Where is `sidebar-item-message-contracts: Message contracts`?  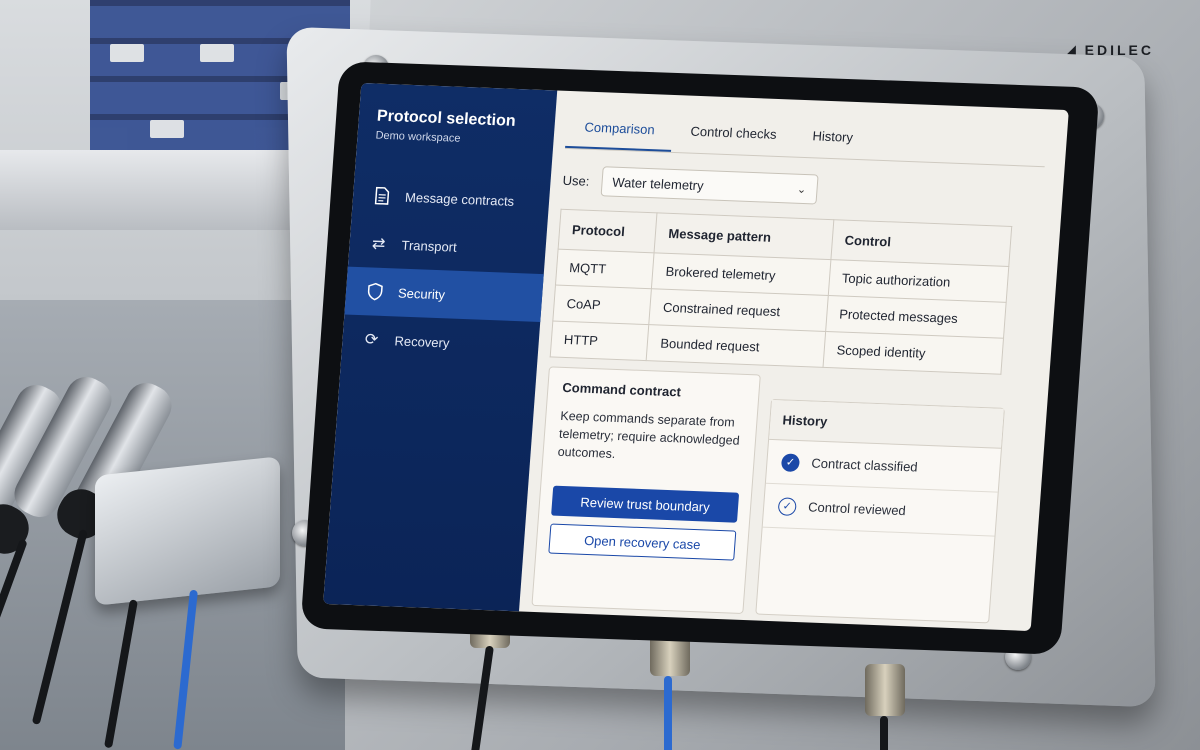
sidebar-item-message-contracts: Message contracts is located at coordinates (450, 198).